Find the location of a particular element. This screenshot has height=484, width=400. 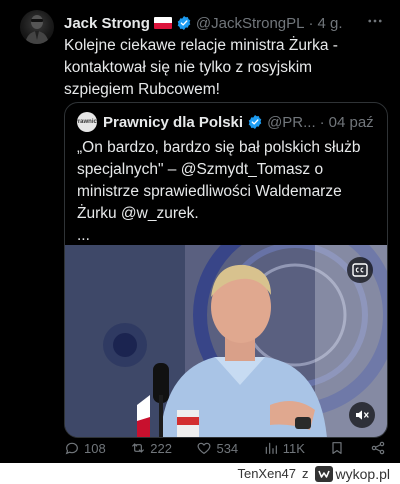

like-button: 534 is located at coordinates (217, 448).